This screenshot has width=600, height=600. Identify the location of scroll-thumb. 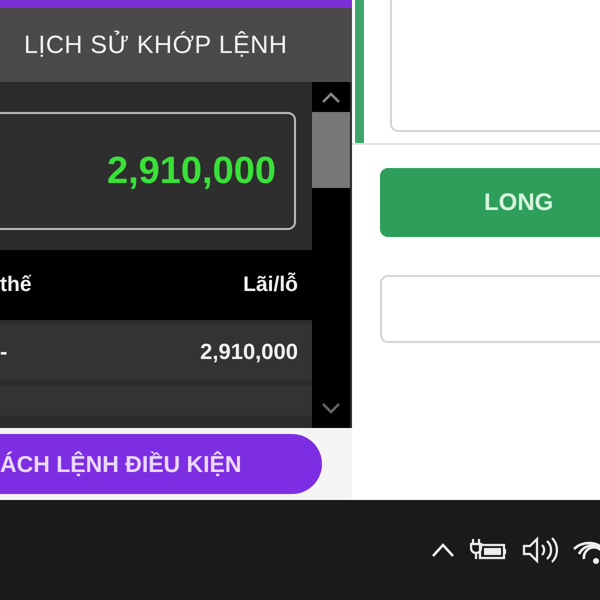
(331, 150).